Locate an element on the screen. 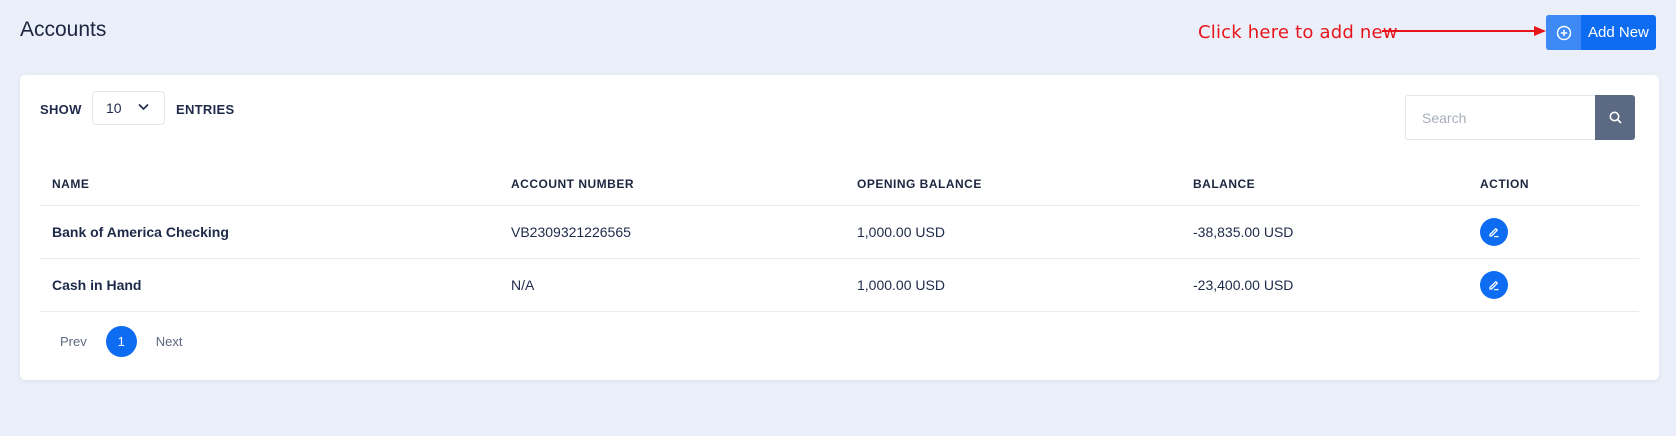  pagination: Prev 1 Next is located at coordinates (111, 341).